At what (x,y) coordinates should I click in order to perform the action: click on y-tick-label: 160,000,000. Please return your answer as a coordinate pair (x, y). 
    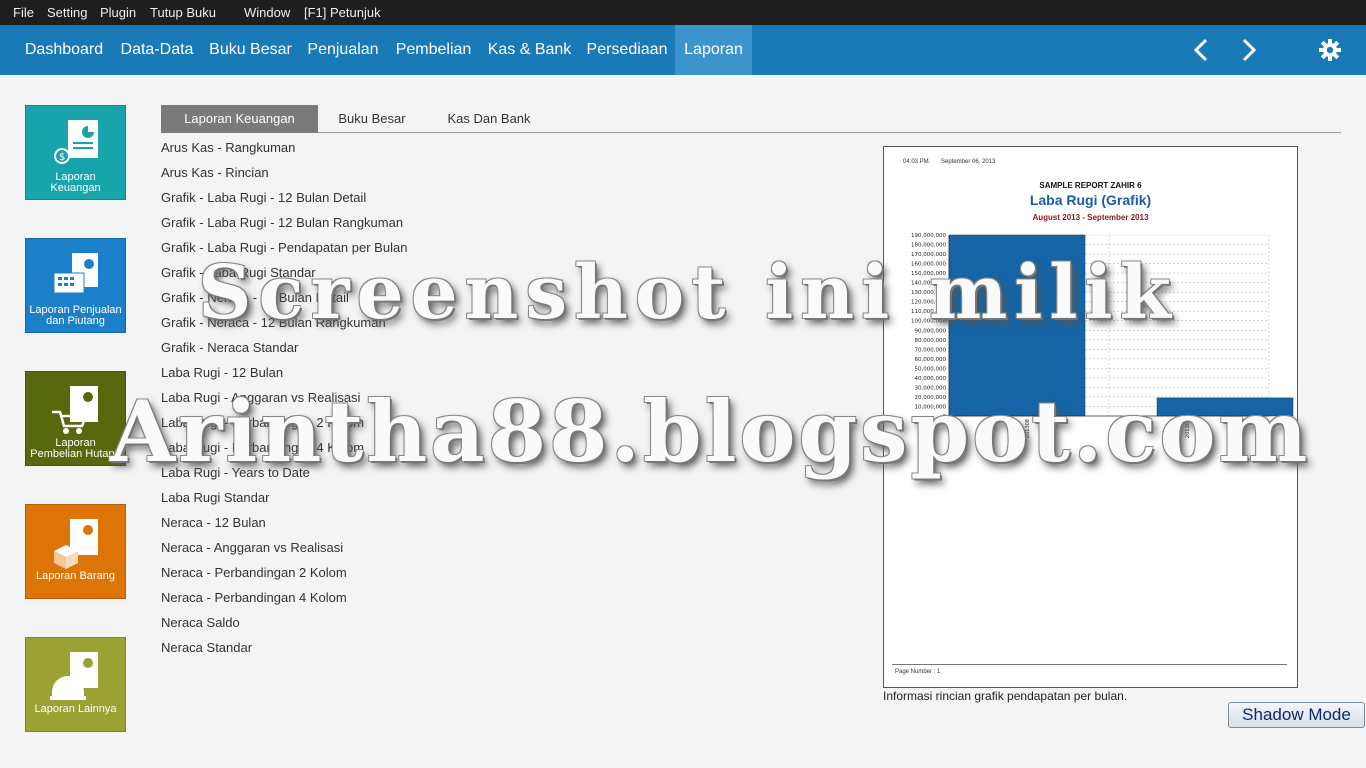
    Looking at the image, I should click on (928, 265).